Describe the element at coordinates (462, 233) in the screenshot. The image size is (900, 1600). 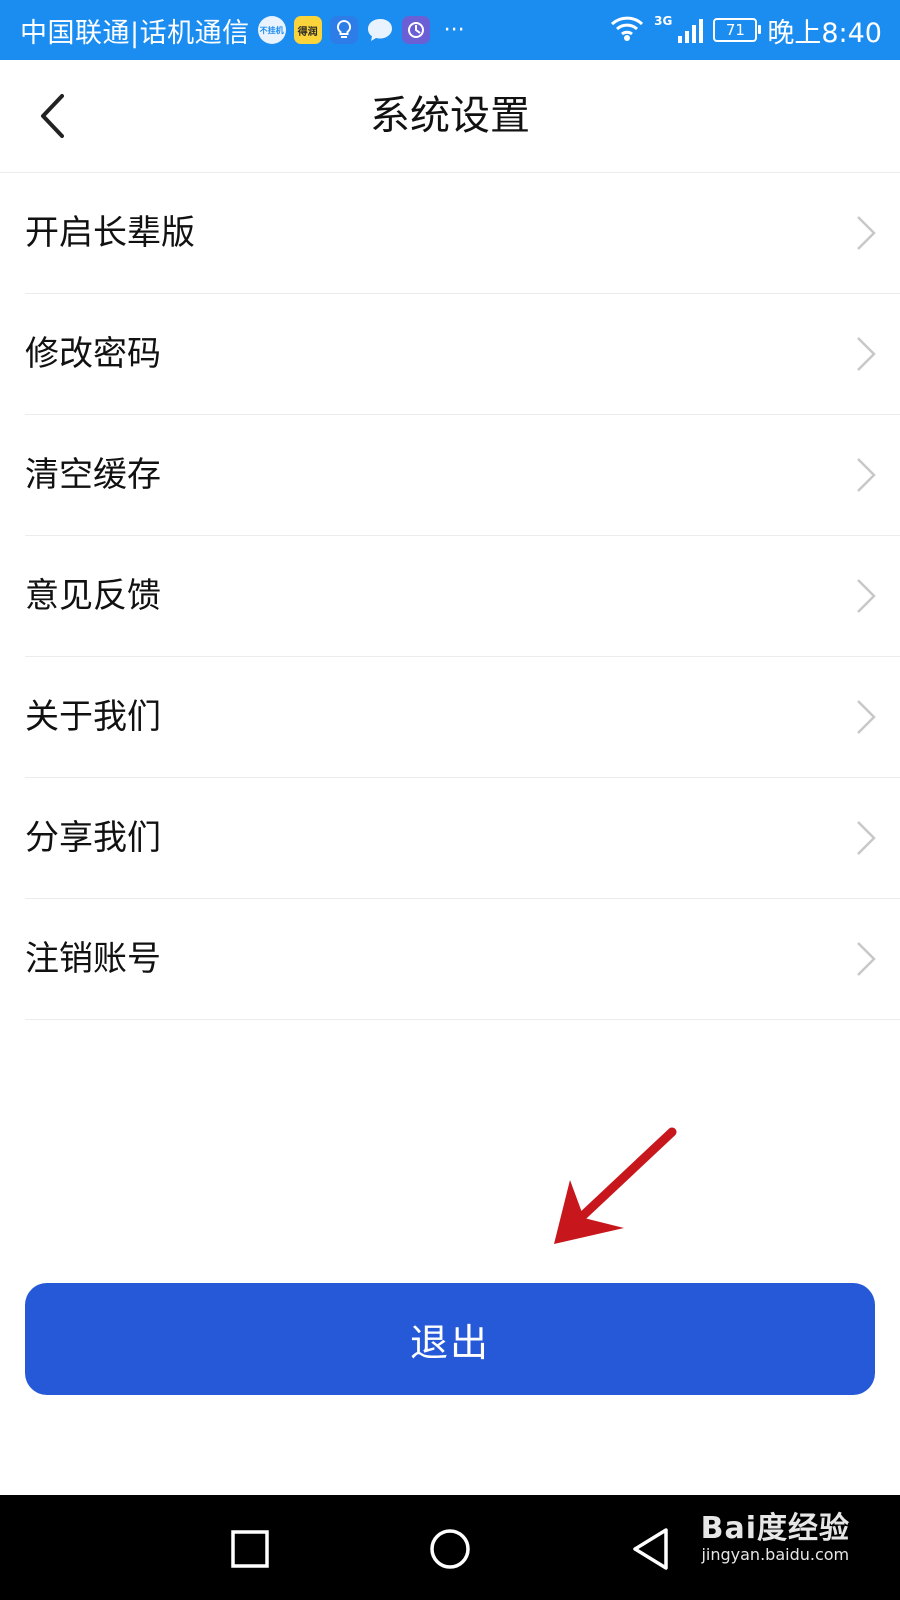
I see `settings-item-elder-mode: 开启长辈版` at that location.